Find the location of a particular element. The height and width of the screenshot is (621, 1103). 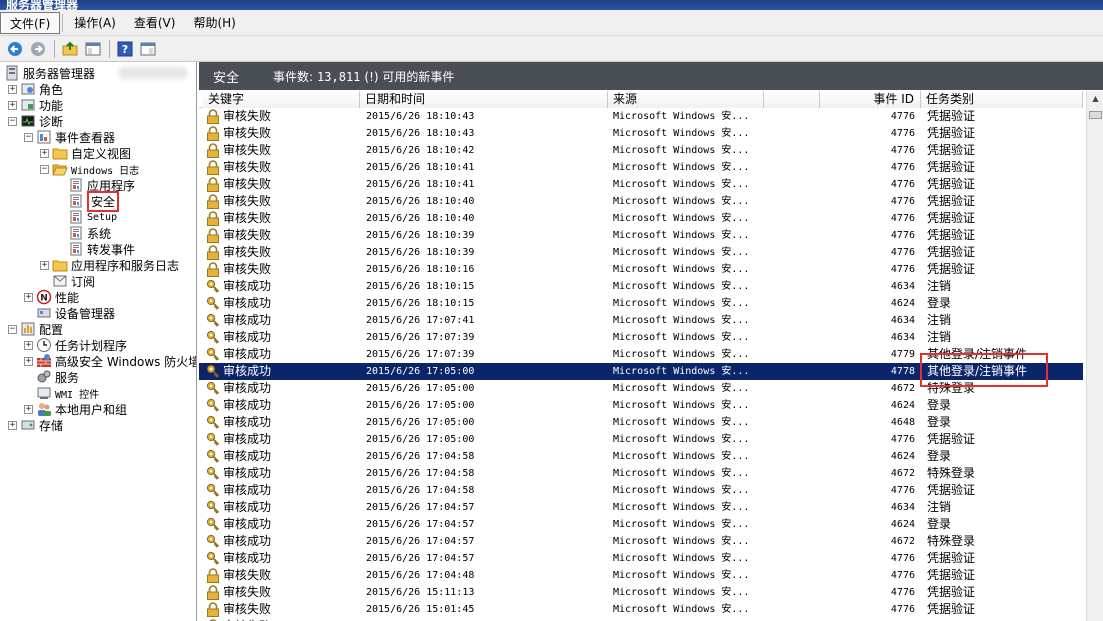

tree-item: 订阅 is located at coordinates (73, 281).